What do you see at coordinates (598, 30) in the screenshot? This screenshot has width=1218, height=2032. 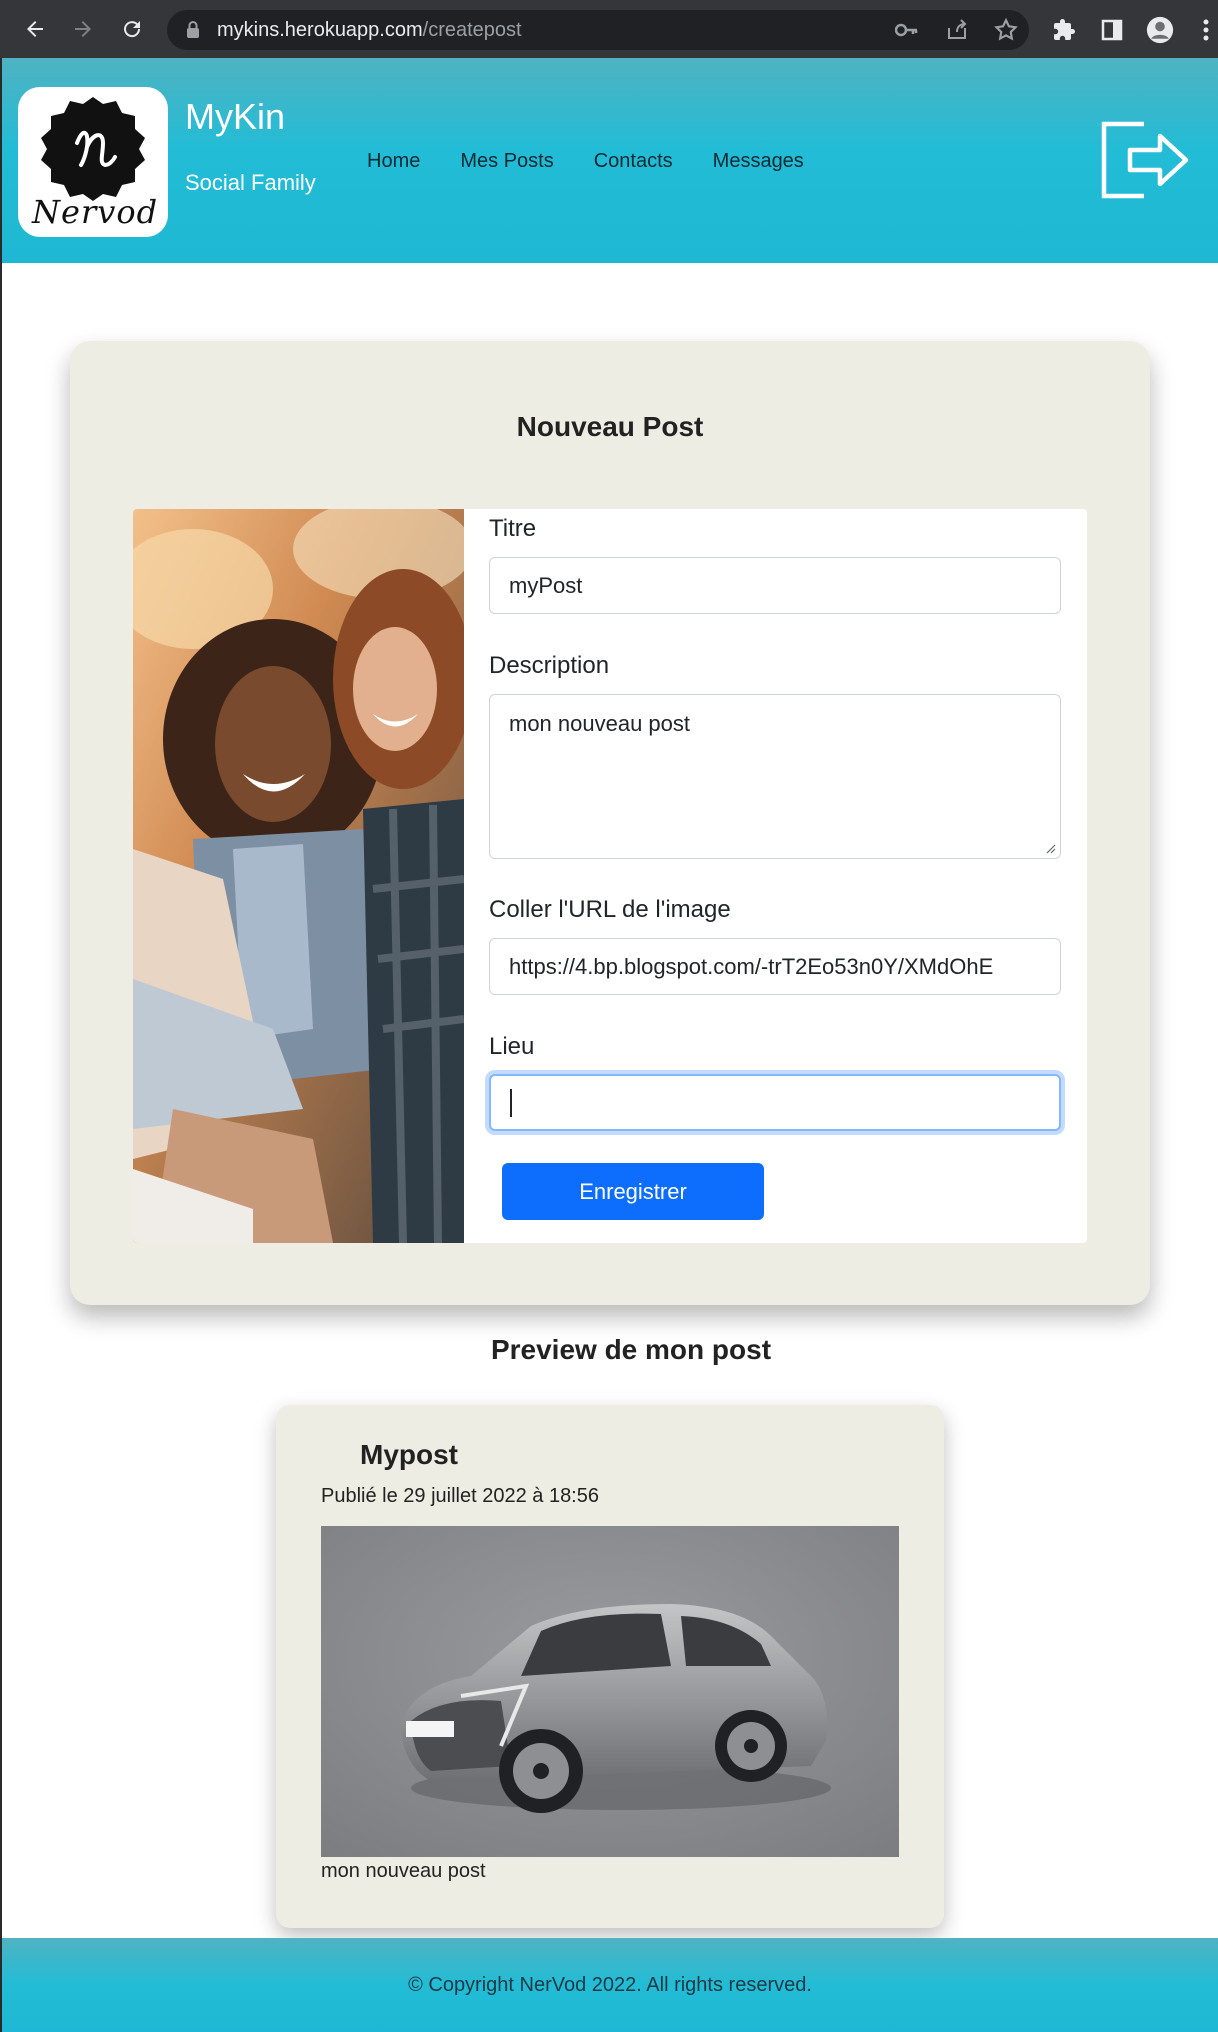 I see `address-bar: mykins.herokuapp.com/createpost` at bounding box center [598, 30].